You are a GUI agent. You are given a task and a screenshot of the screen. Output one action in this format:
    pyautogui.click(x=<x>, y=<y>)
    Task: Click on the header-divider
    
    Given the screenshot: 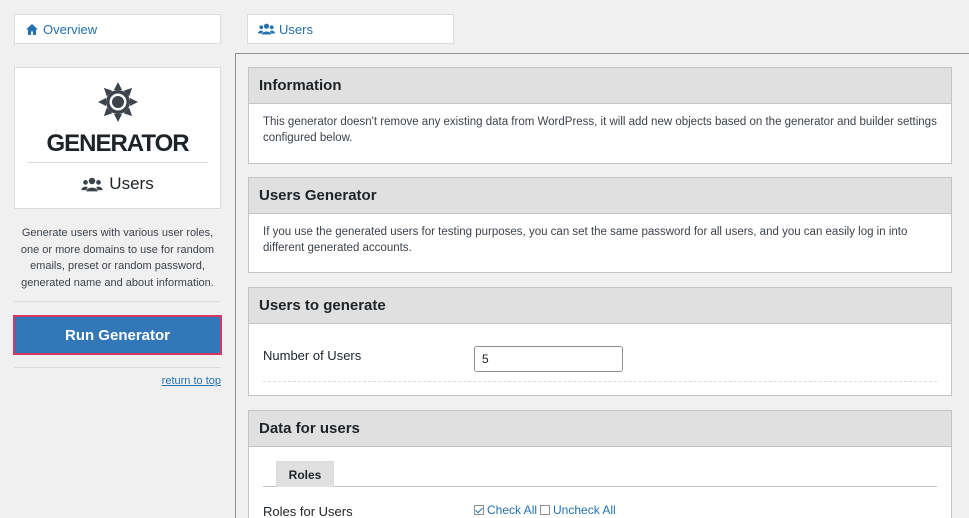 What is the action you would take?
    pyautogui.click(x=602, y=53)
    